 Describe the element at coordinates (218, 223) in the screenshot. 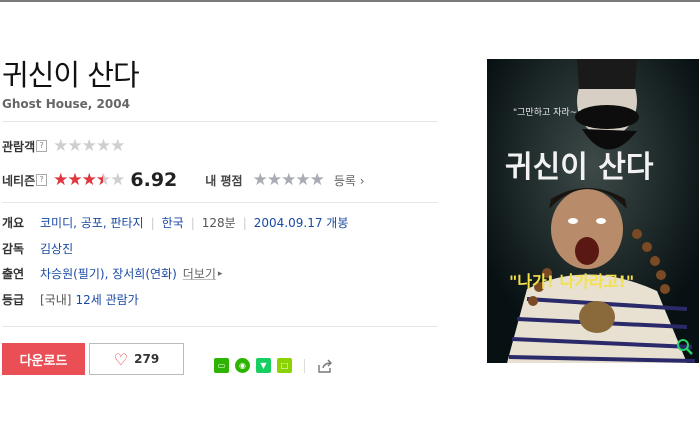

I see `runtime: 128분` at that location.